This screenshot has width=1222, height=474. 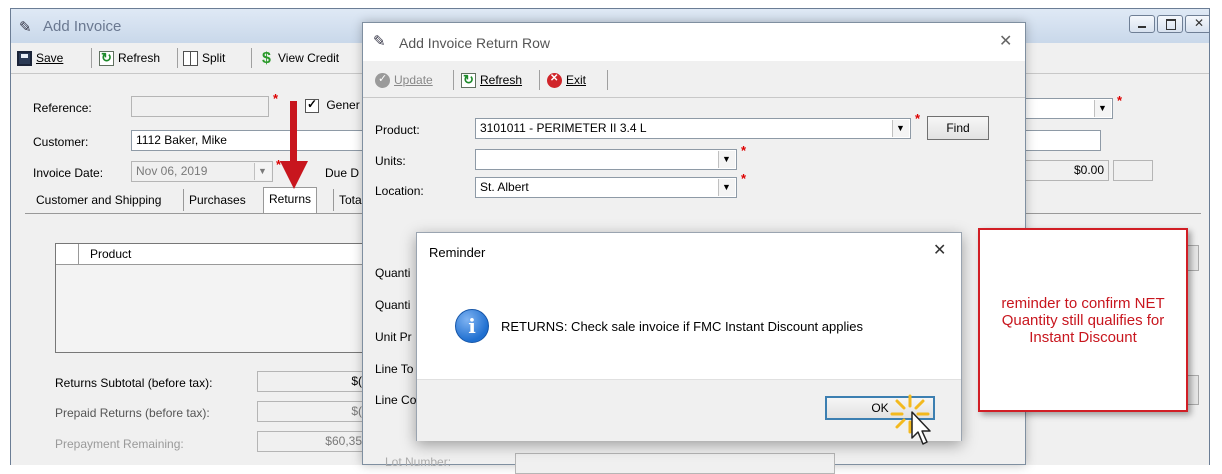 What do you see at coordinates (694, 80) in the screenshot?
I see `return-dialog-toolbar: Update Refresh Exit` at bounding box center [694, 80].